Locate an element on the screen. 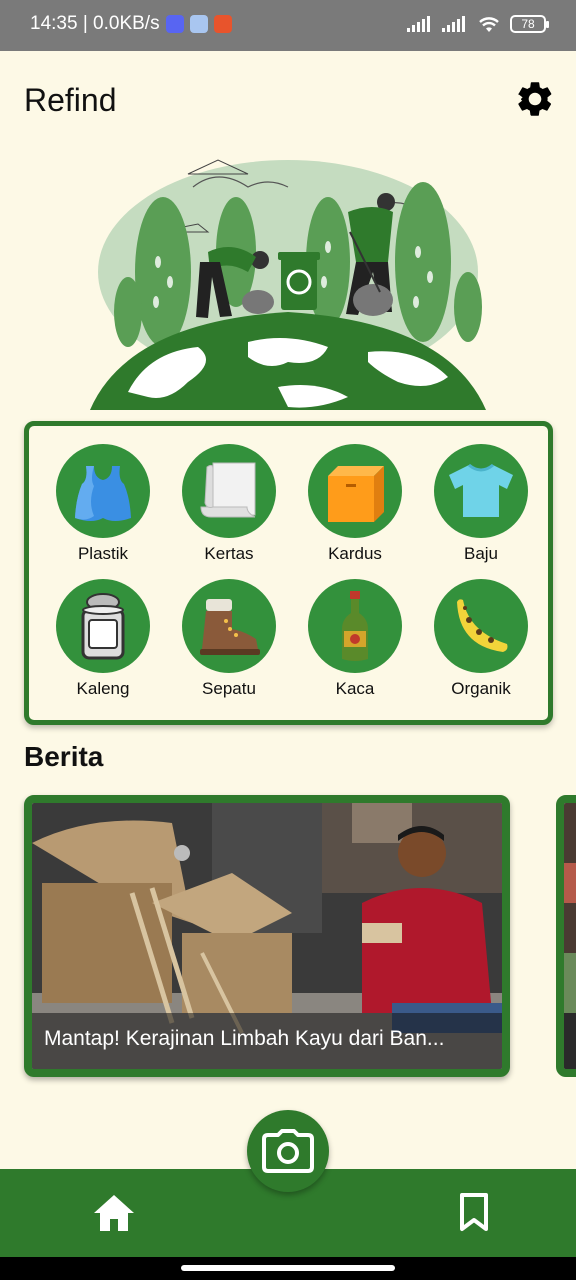  shopee-icon is located at coordinates (222, 24).